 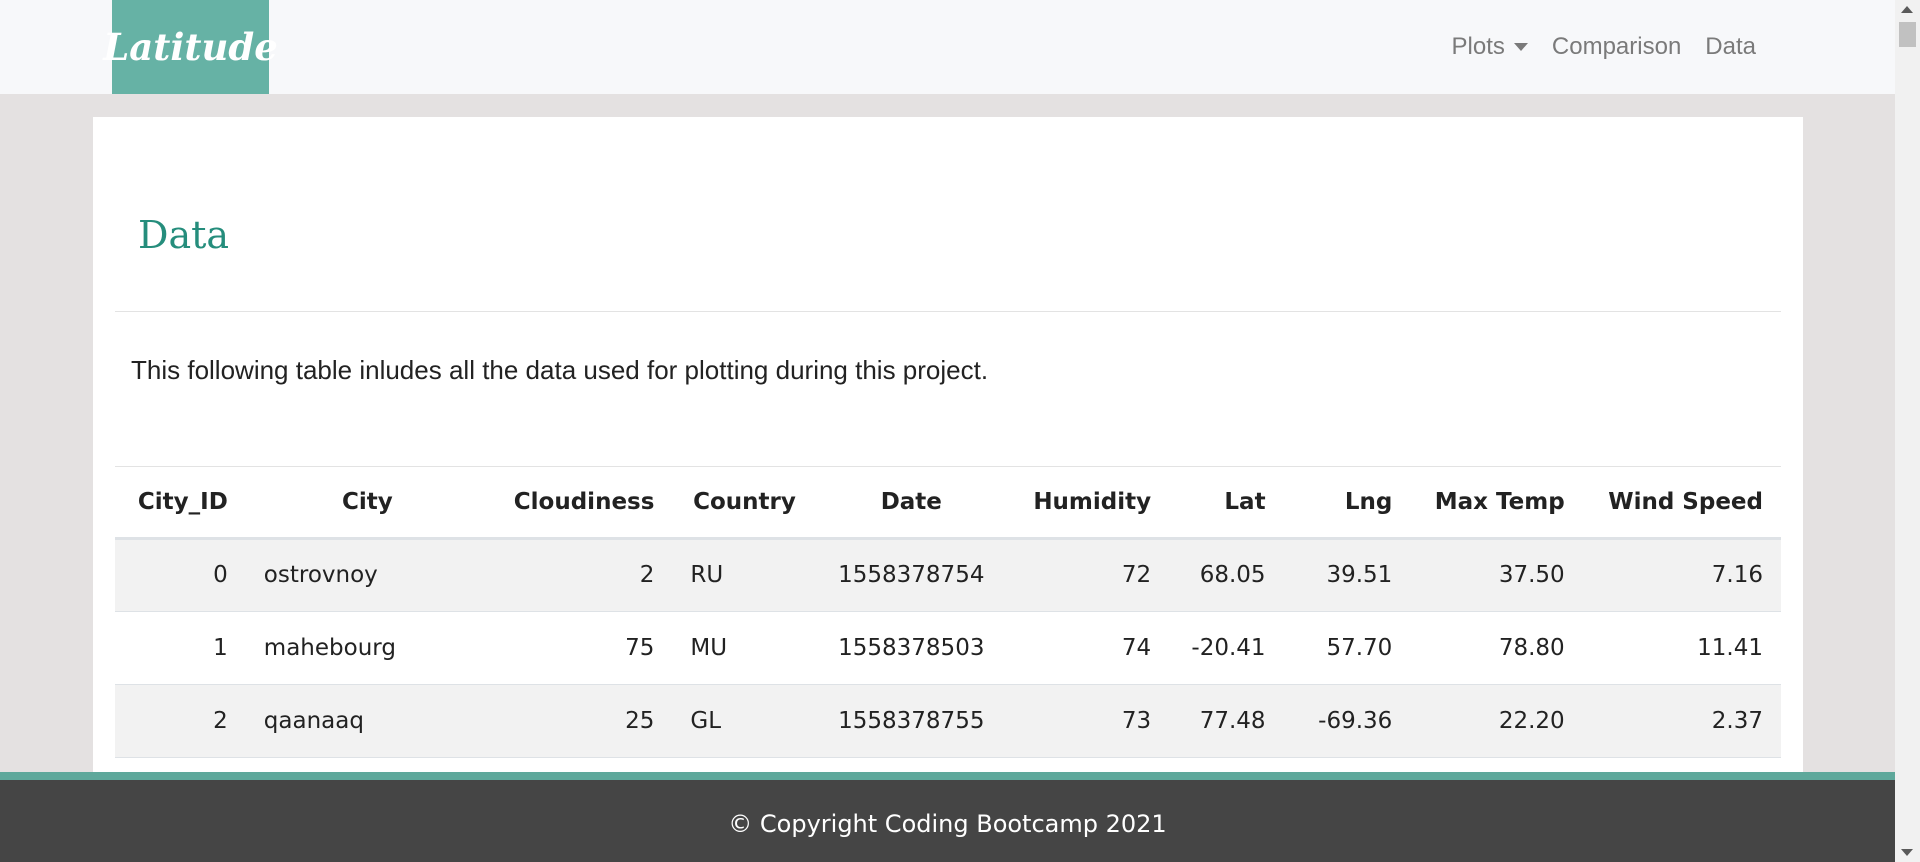 What do you see at coordinates (744, 575) in the screenshot?
I see `cell-country: RU` at bounding box center [744, 575].